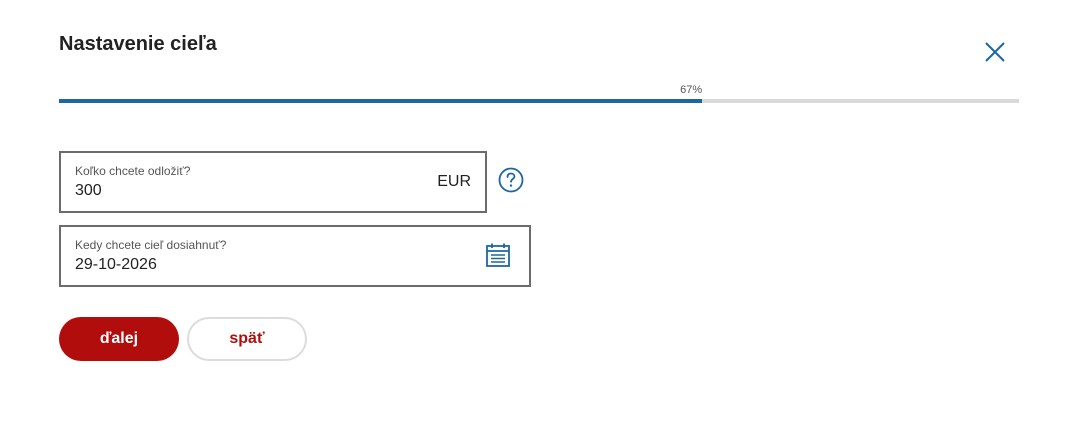 This screenshot has width=1076, height=437. I want to click on help-icon, so click(511, 180).